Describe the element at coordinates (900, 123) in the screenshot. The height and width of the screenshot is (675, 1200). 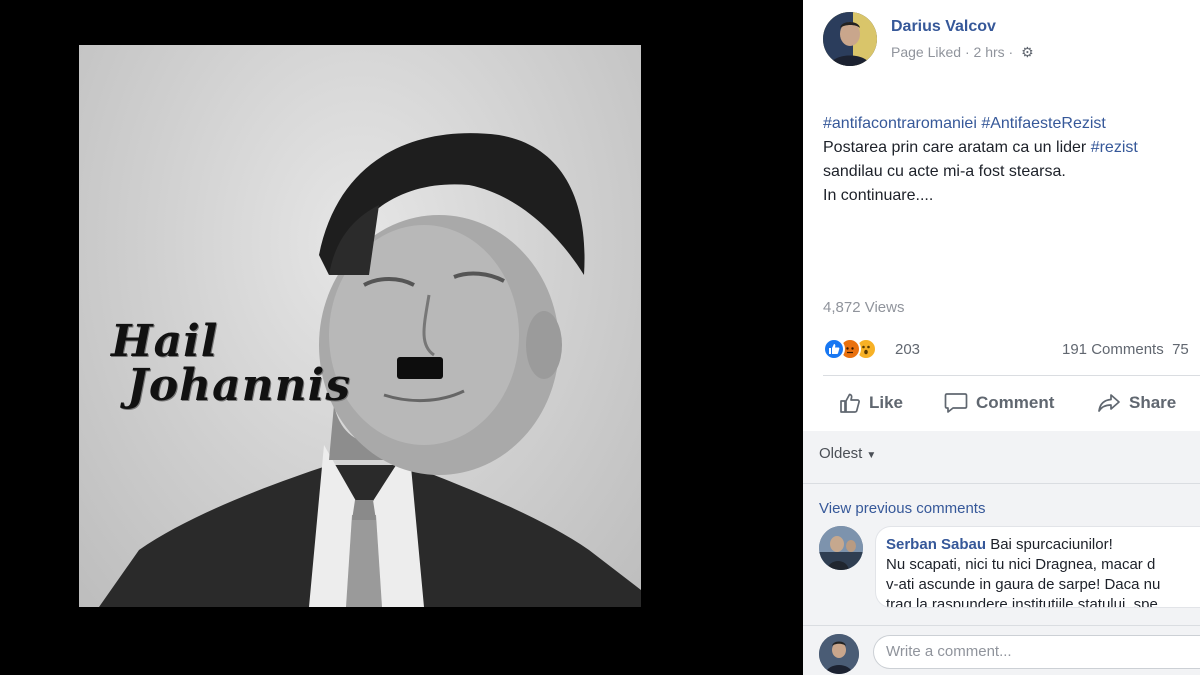
I see `hashtag-link: #antifacontraromaniei` at that location.